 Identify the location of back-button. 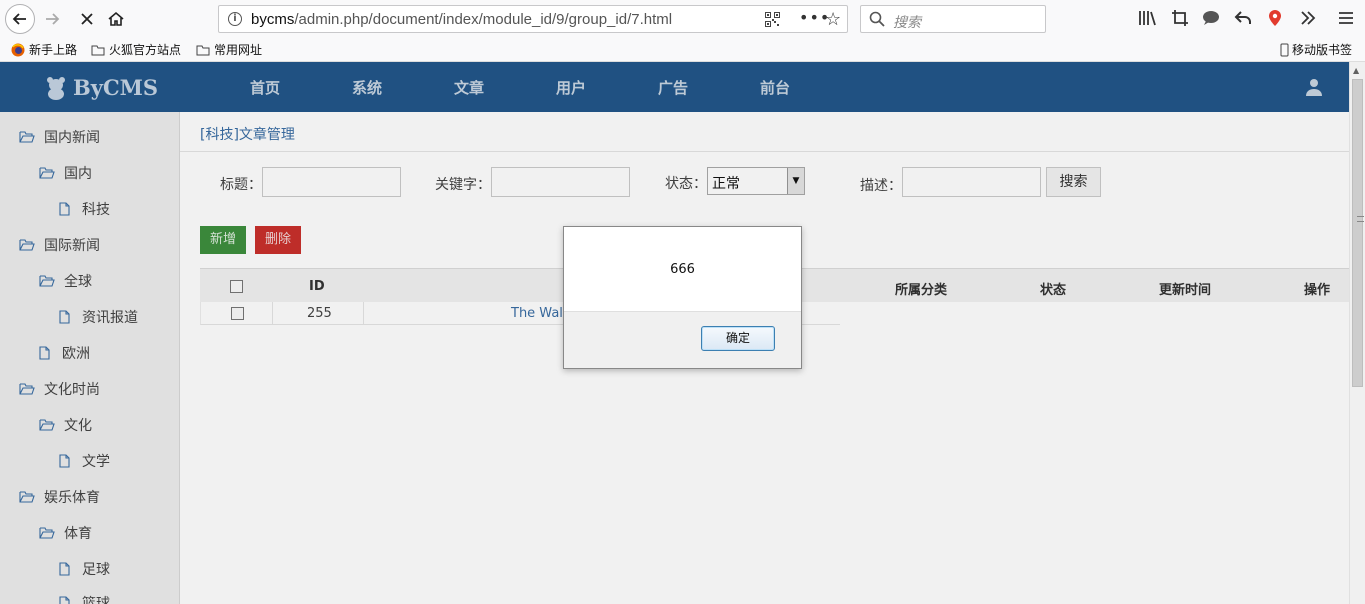
(20, 19).